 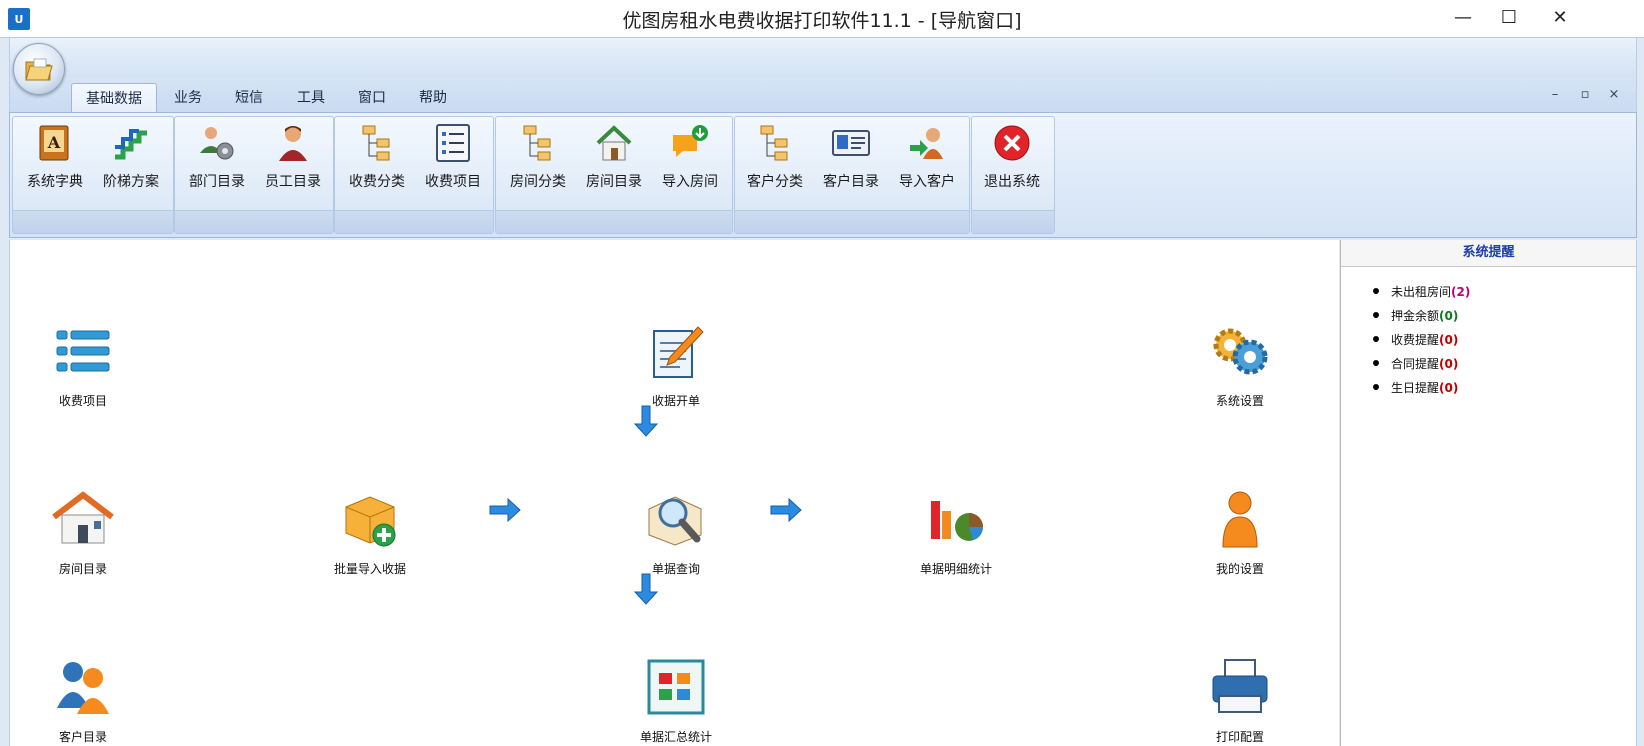 What do you see at coordinates (676, 362) in the screenshot?
I see `nav-receipt-issue: 收据开单` at bounding box center [676, 362].